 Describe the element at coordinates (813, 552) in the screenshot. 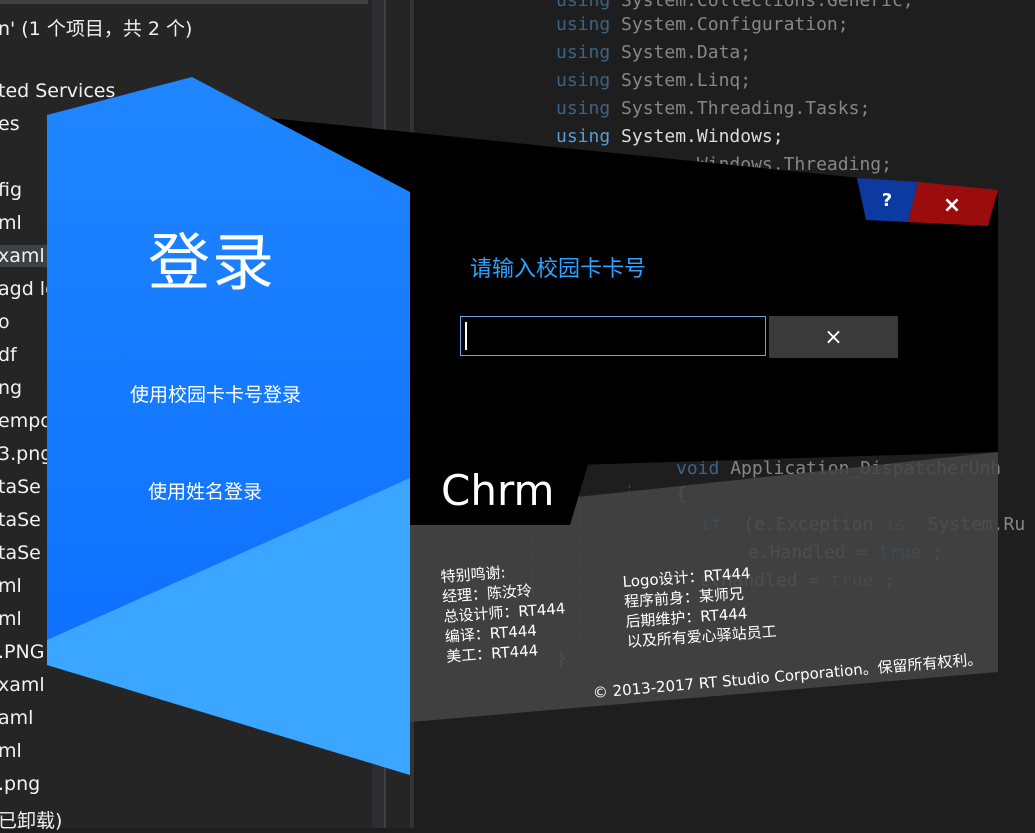

I see `code-token: e.Handled =` at that location.